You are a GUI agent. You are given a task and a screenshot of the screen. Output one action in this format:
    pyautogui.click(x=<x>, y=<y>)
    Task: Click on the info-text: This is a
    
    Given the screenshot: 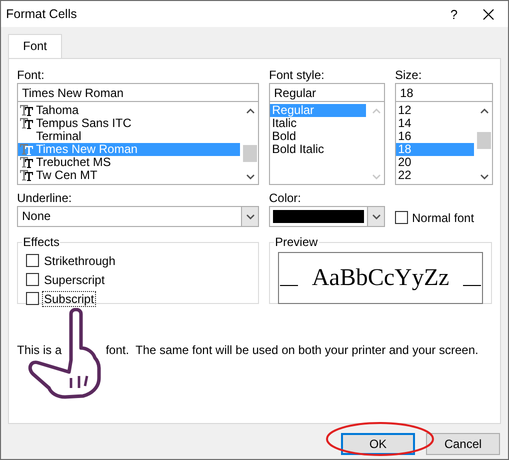 What is the action you would take?
    pyautogui.click(x=39, y=350)
    